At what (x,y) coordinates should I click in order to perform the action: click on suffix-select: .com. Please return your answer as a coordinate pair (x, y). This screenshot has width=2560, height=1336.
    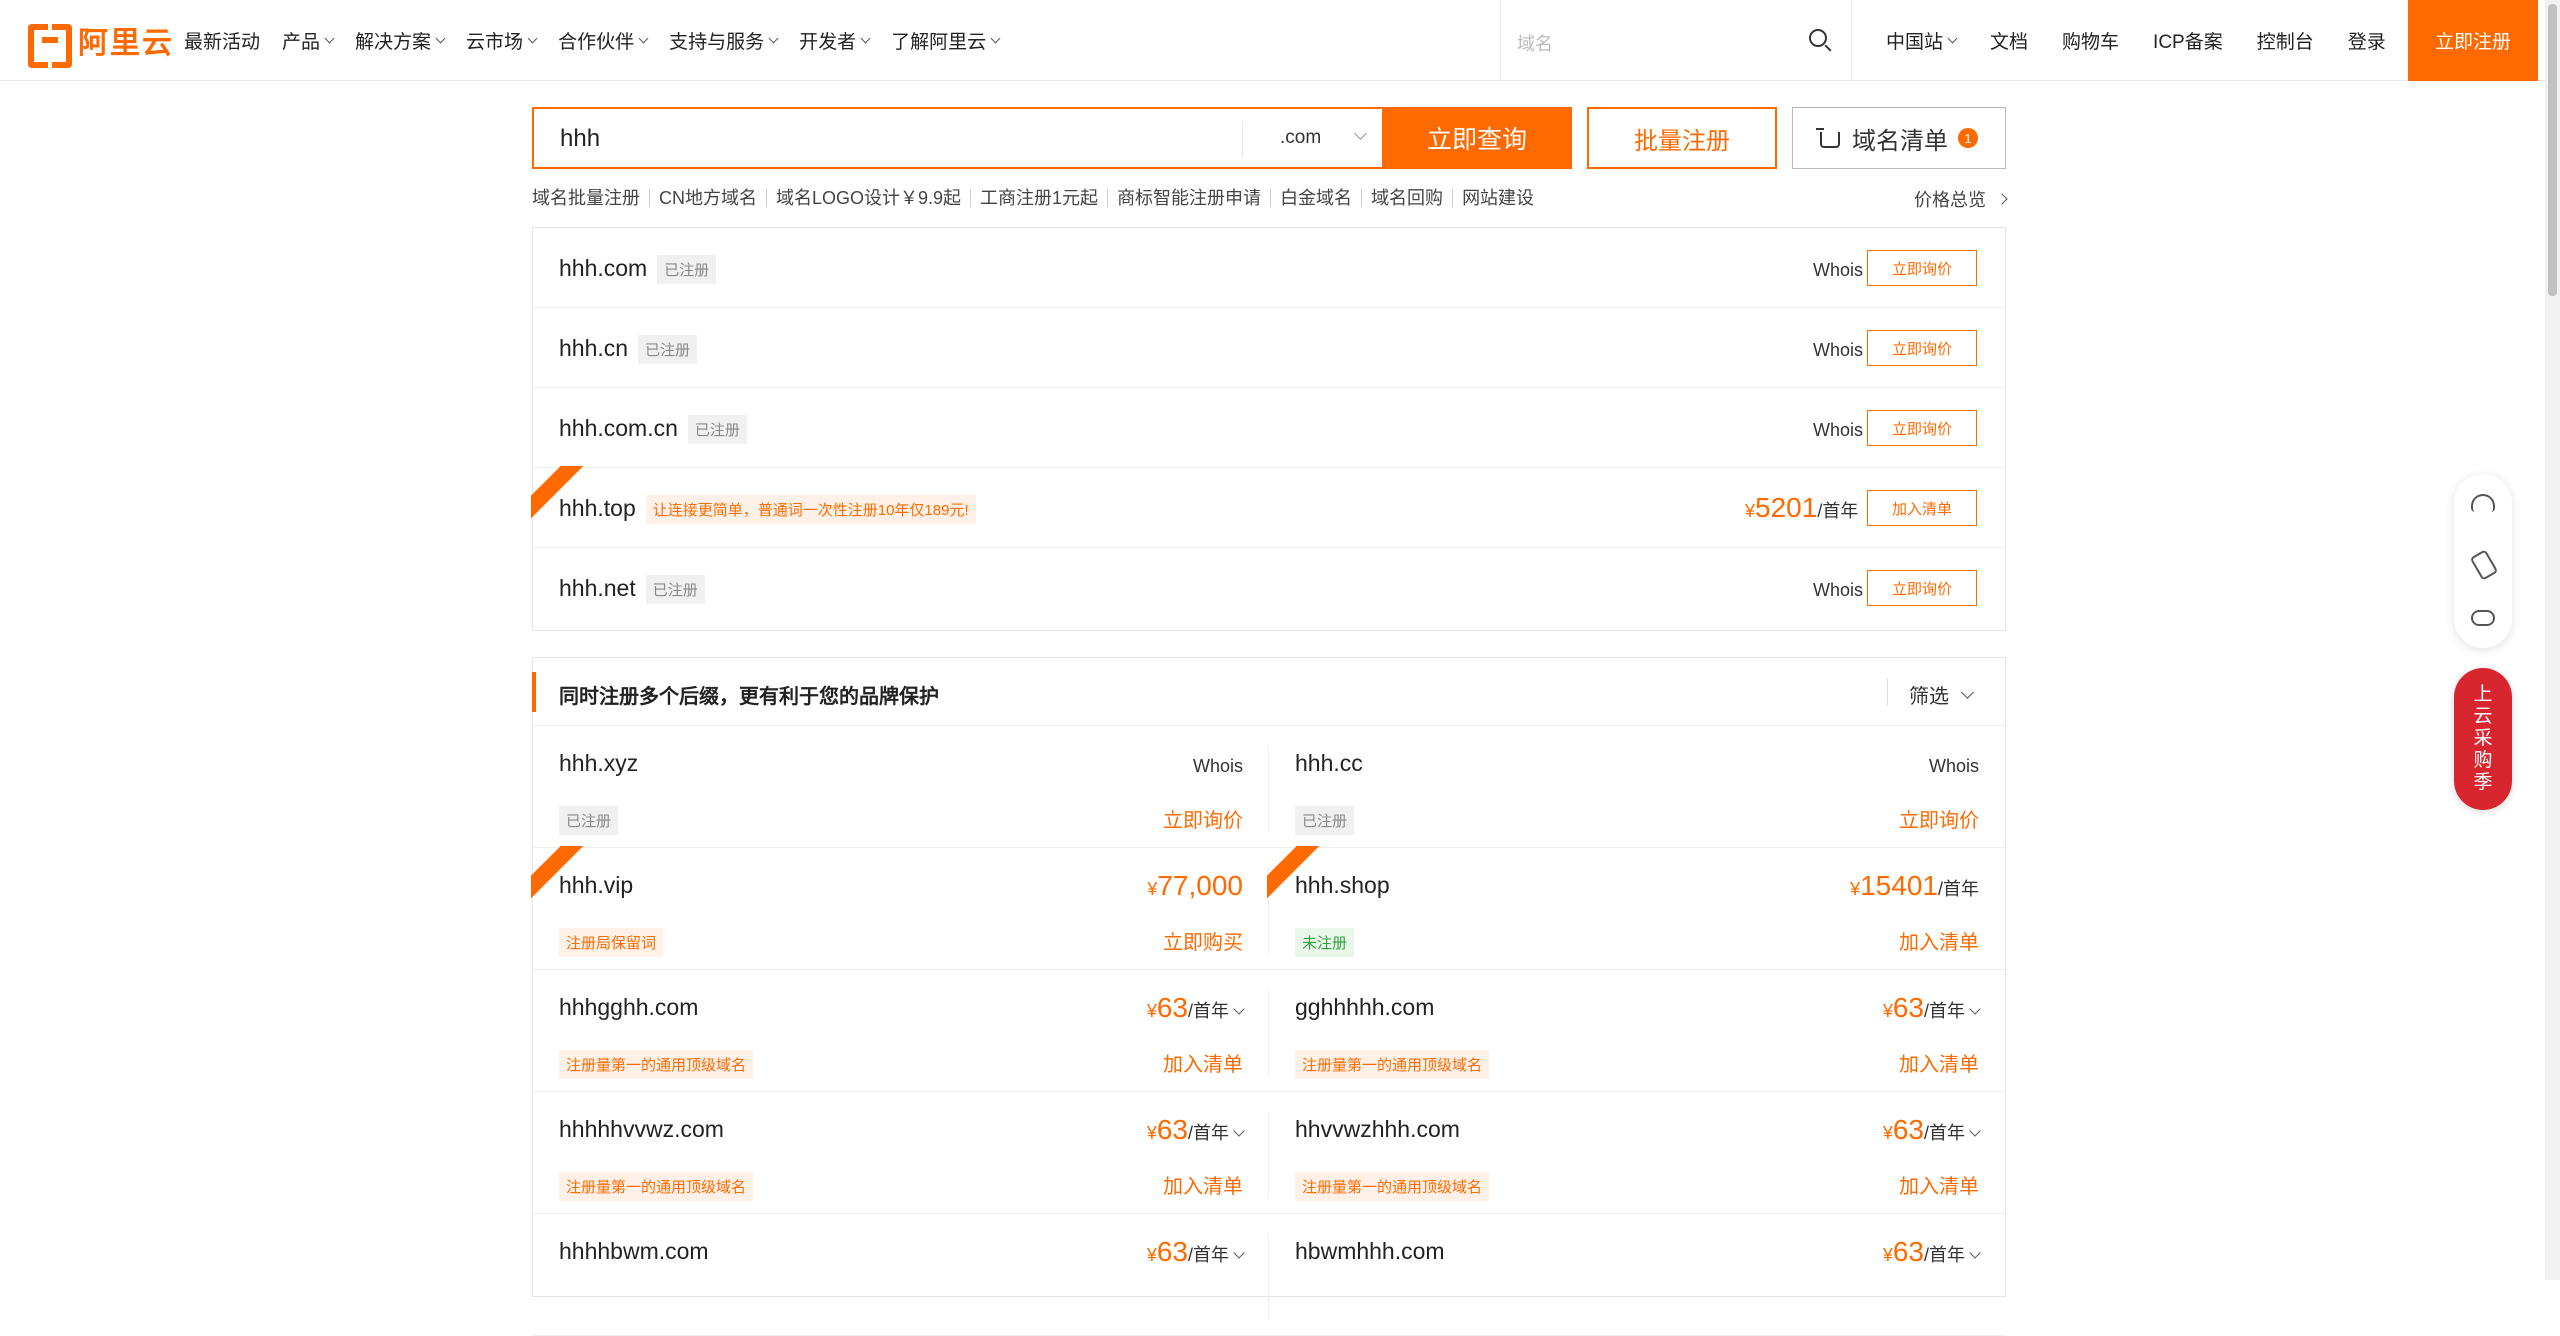
    Looking at the image, I should click on (1300, 138).